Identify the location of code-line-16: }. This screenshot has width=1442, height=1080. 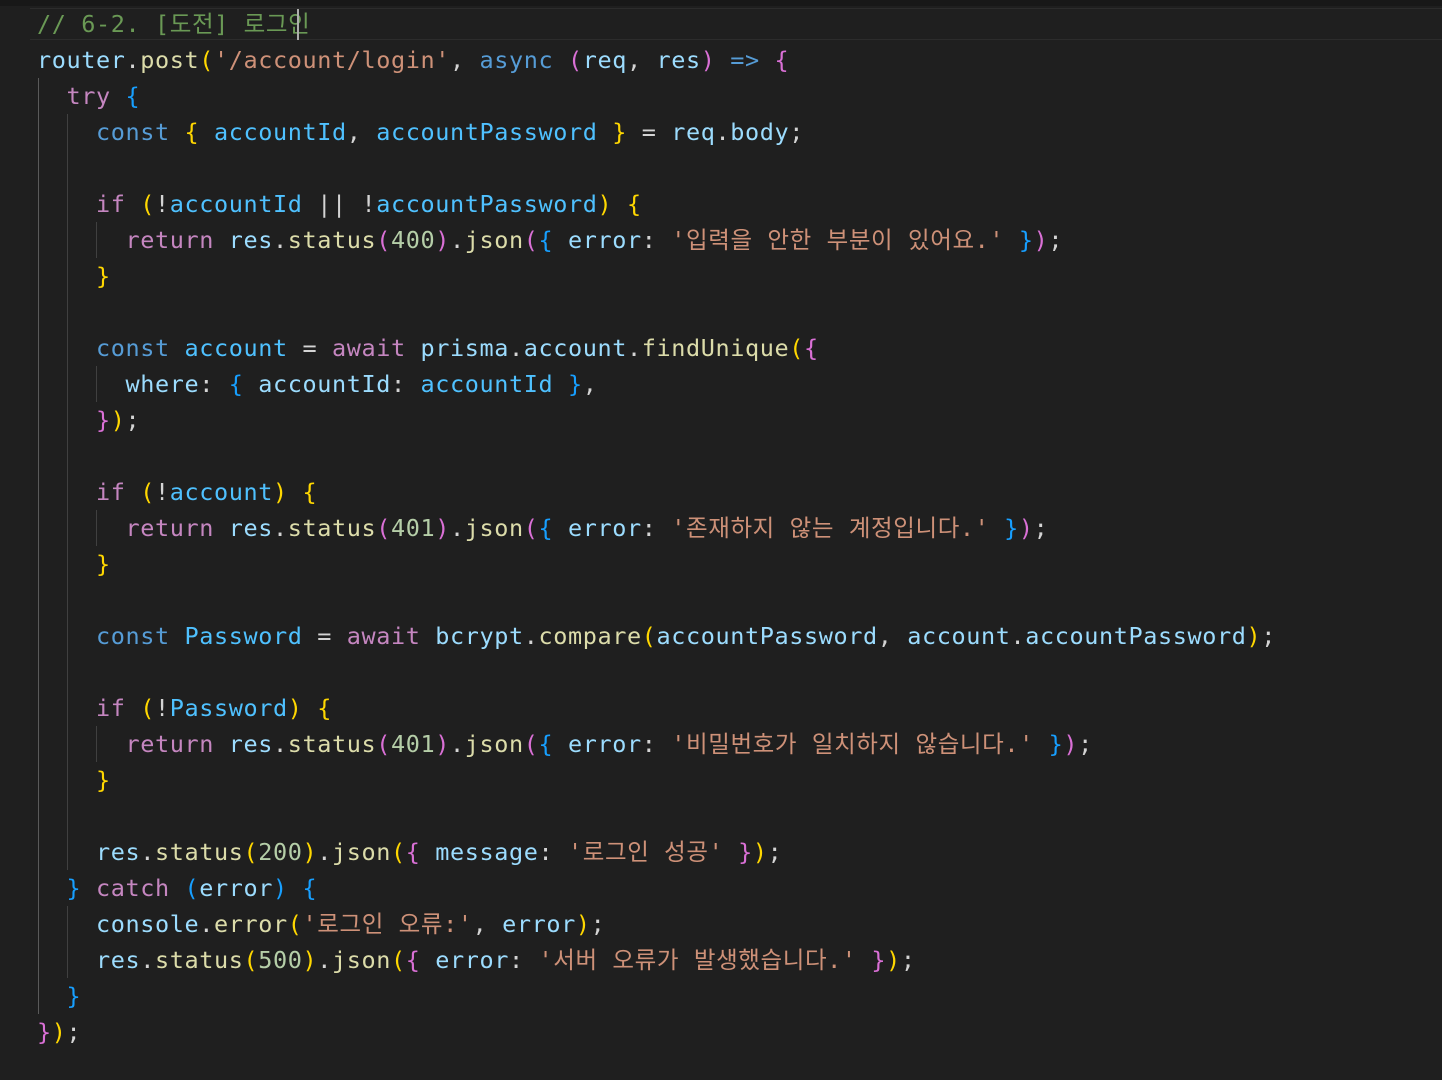
(103, 564).